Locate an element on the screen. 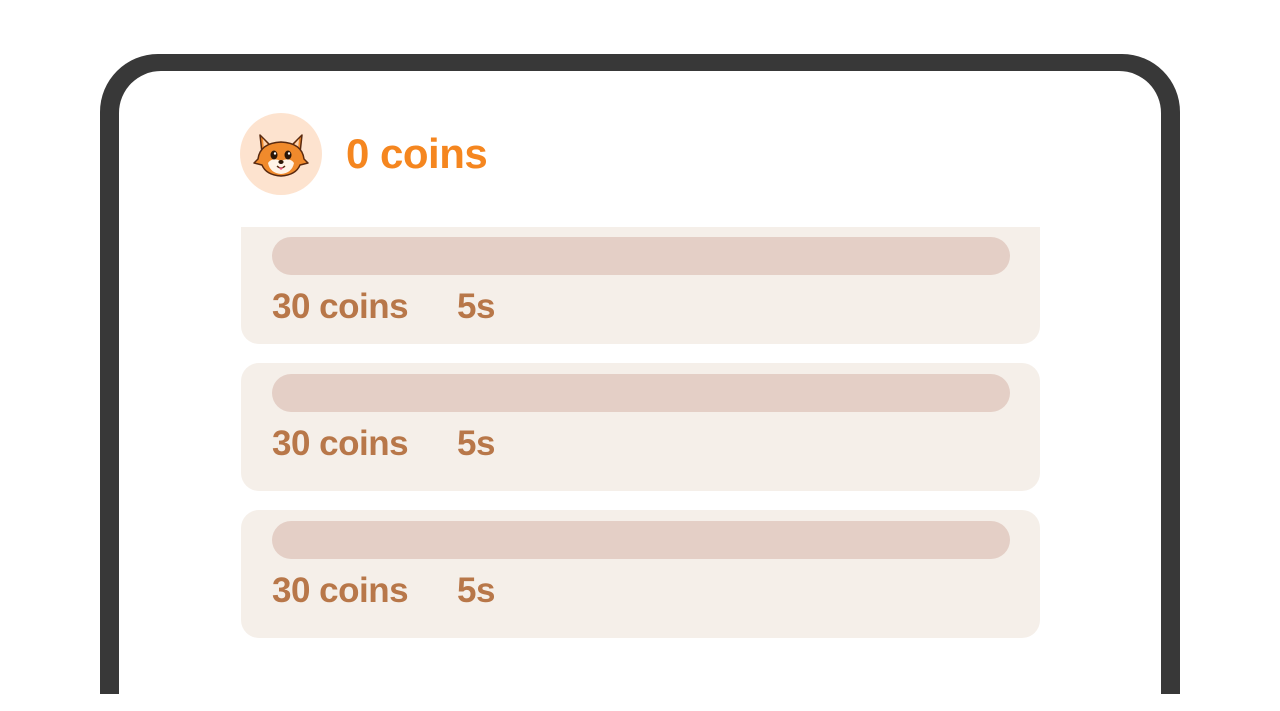 Image resolution: width=1280 pixels, height=711 pixels. fox-mascot-icon is located at coordinates (281, 155).